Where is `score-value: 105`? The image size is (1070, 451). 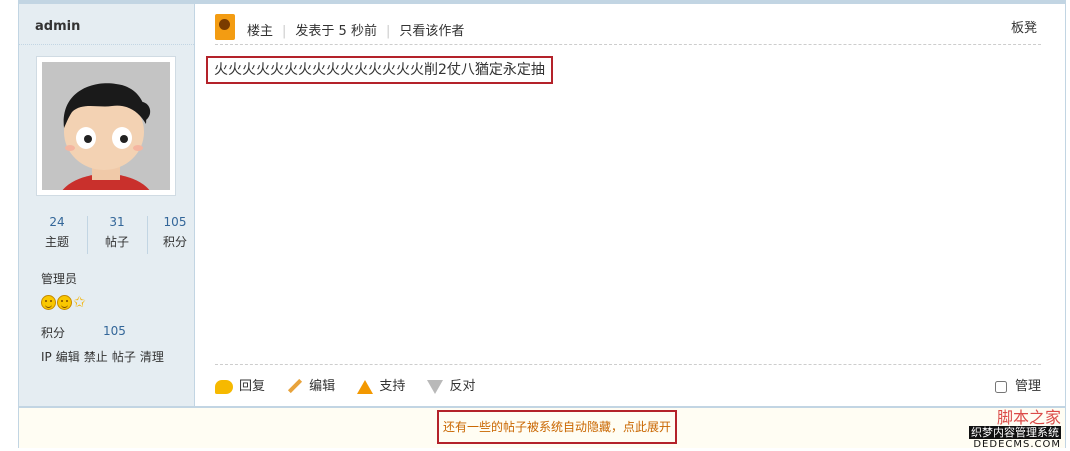 score-value: 105 is located at coordinates (114, 331).